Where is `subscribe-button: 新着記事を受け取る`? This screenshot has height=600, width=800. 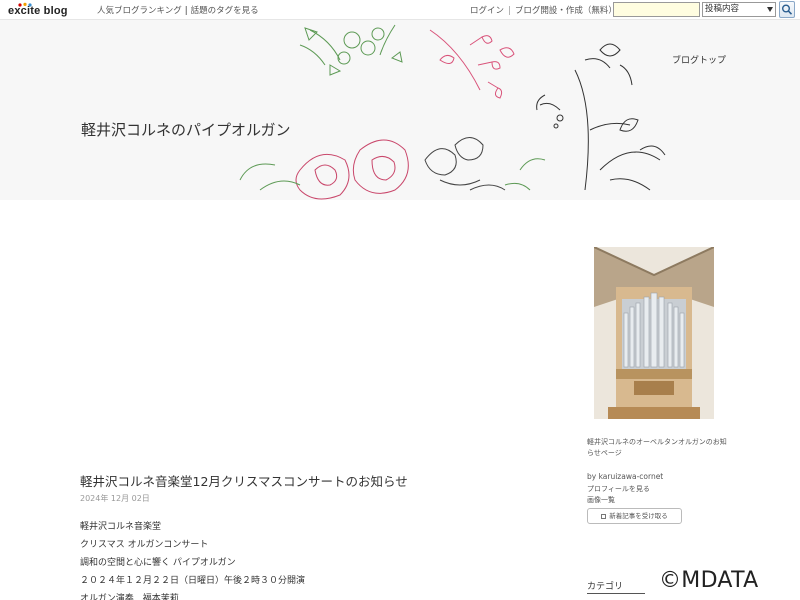
subscribe-button: 新着記事を受け取る is located at coordinates (634, 516).